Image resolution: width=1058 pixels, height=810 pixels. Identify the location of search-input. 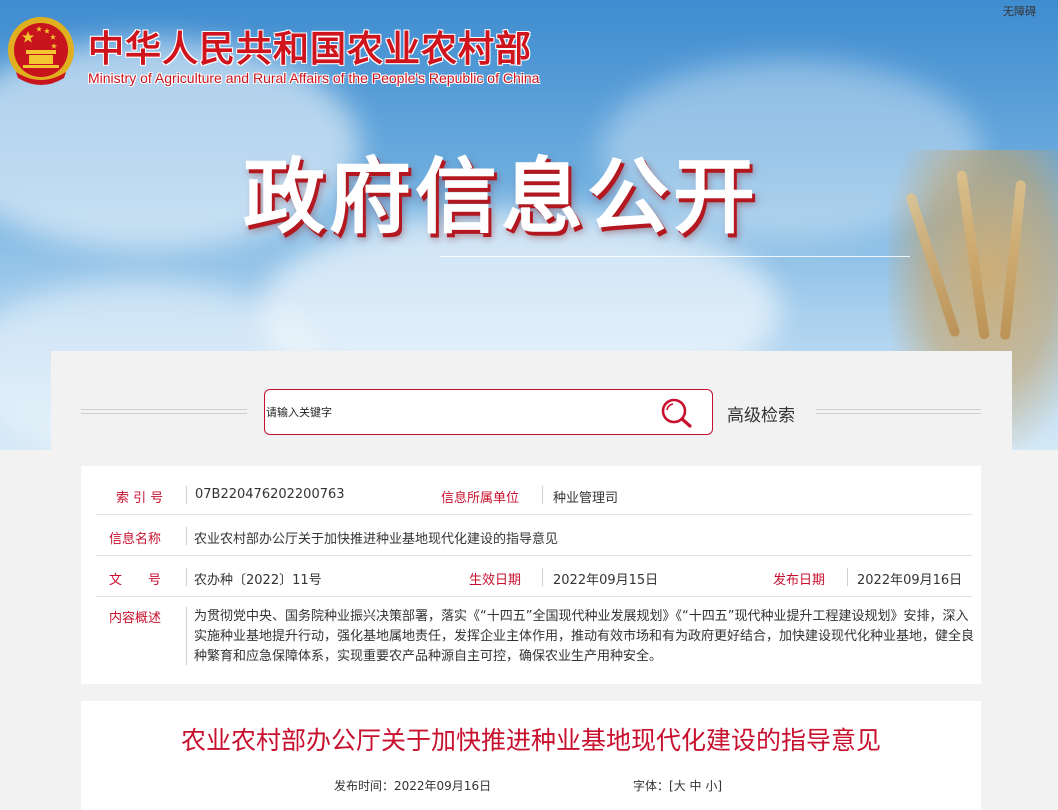
(456, 412).